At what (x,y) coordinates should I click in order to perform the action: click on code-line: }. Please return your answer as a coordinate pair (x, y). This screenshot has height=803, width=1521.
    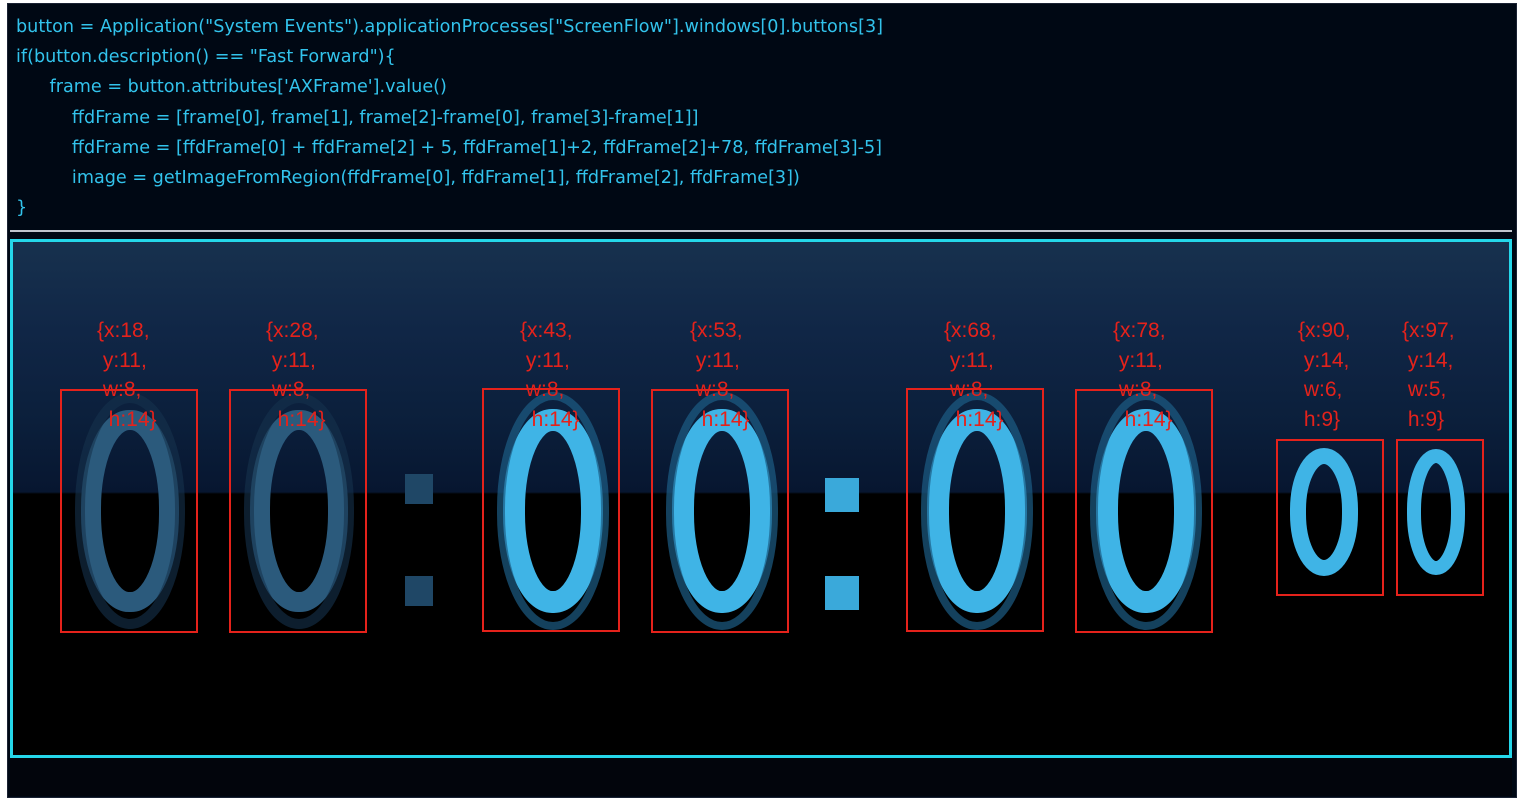
    Looking at the image, I should click on (22, 208).